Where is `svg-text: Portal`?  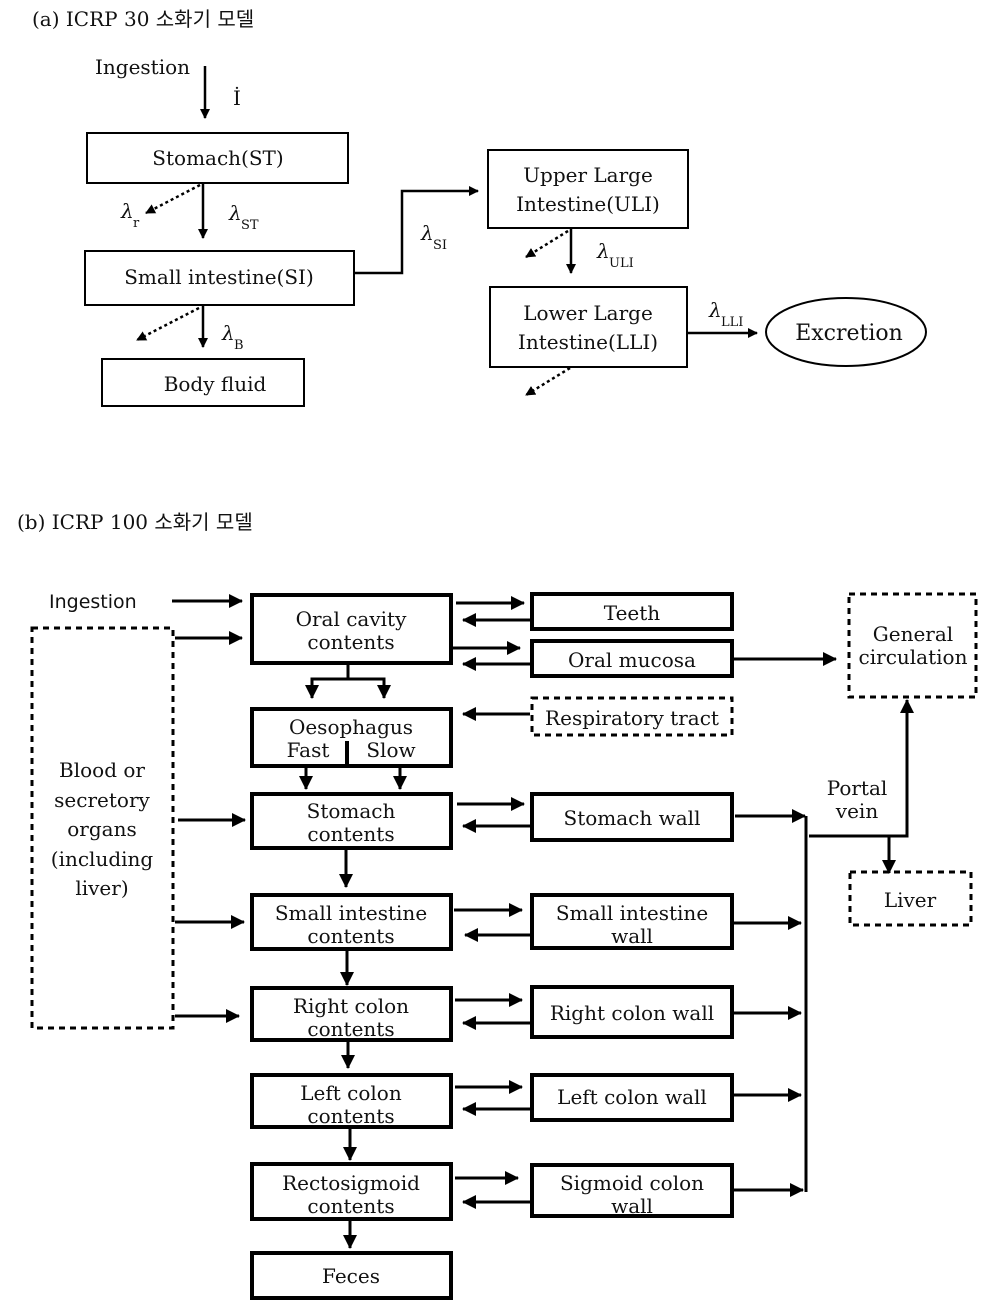 svg-text: Portal is located at coordinates (857, 788).